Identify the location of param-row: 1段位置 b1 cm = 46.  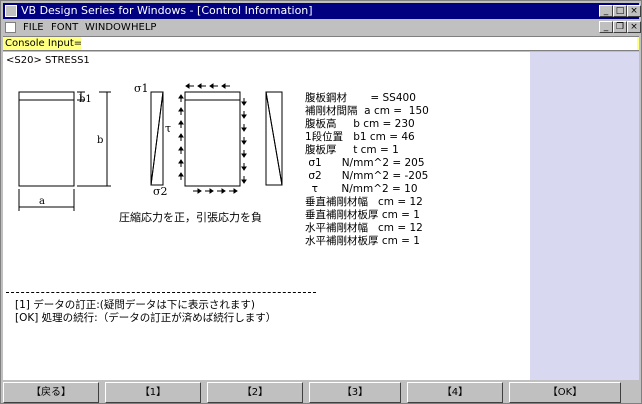
(360, 137).